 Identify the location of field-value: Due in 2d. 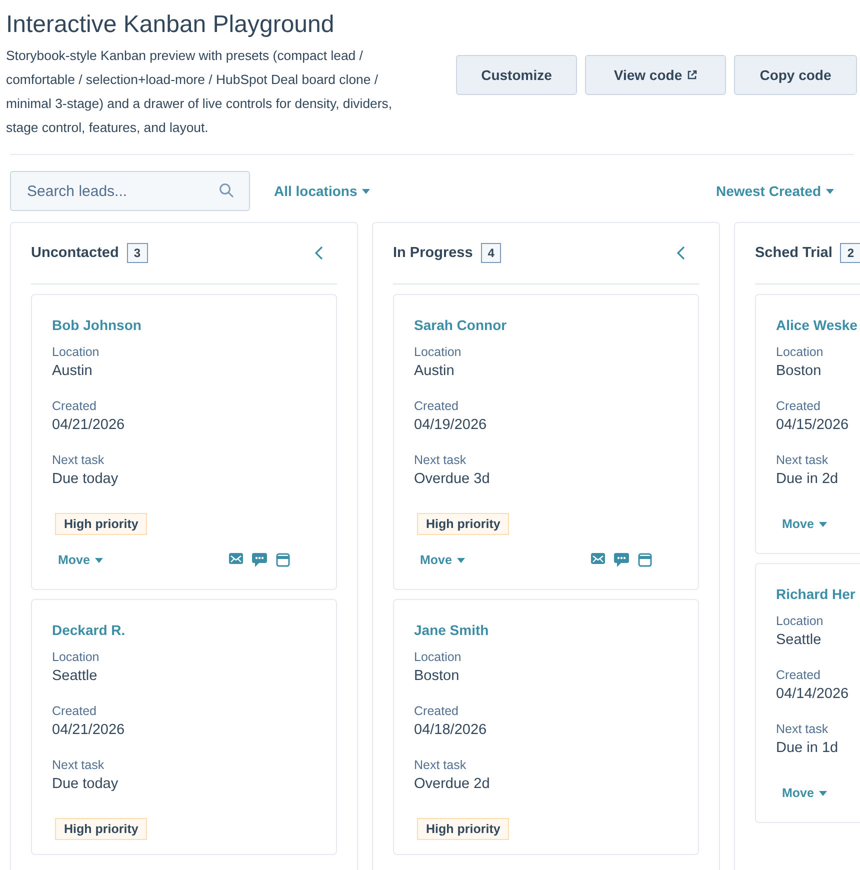
(807, 479).